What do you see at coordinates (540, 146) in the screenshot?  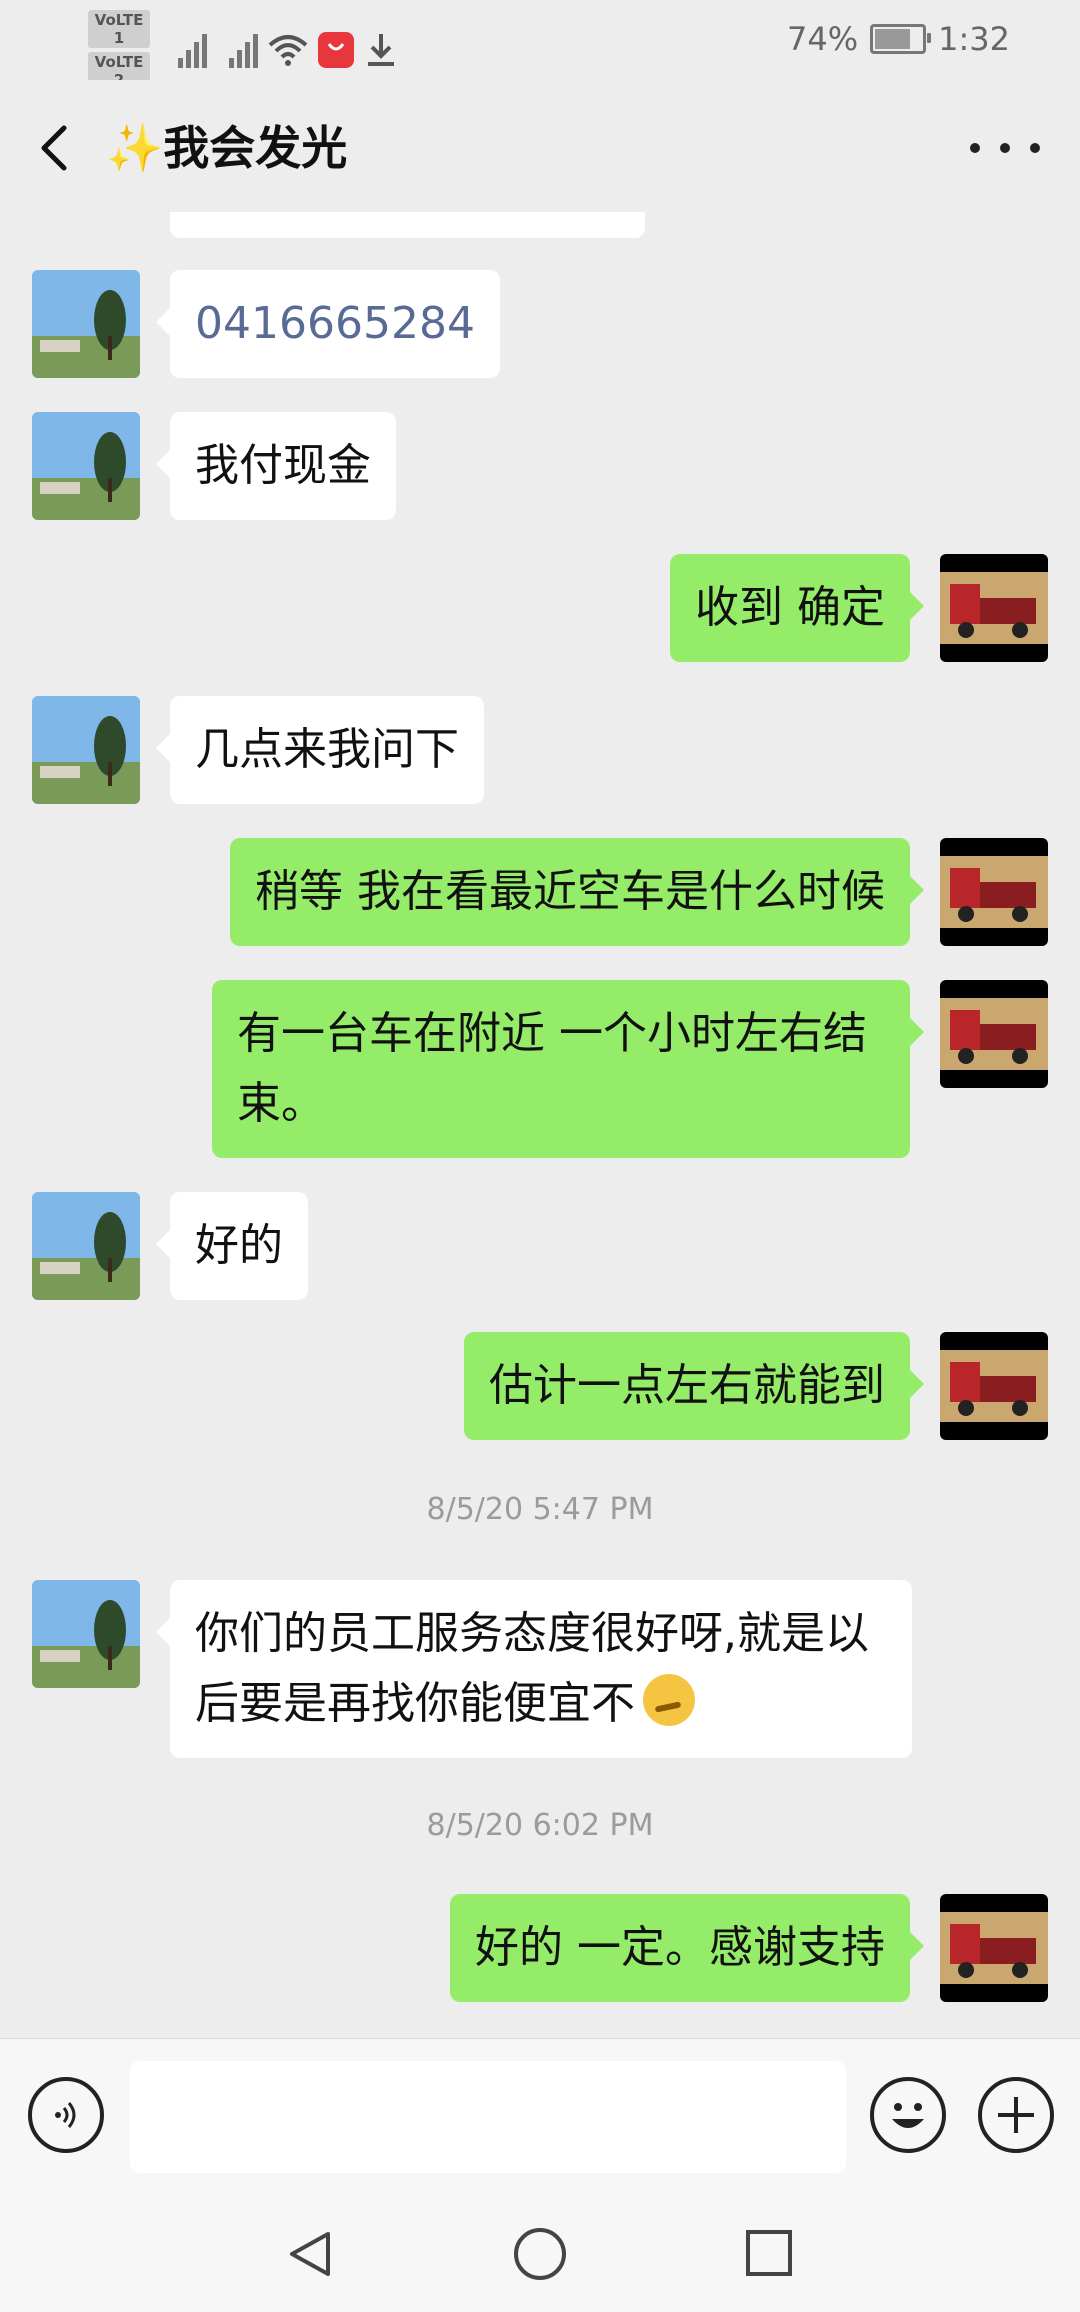 I see `chat-header: ✨我会发光` at bounding box center [540, 146].